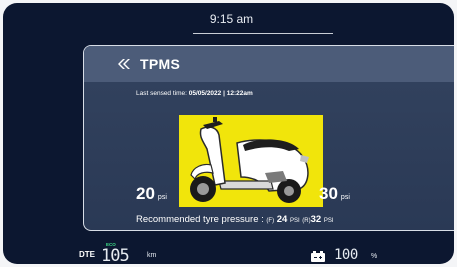 This screenshot has height=267, width=457. What do you see at coordinates (162, 197) in the screenshot?
I see `front-pressure-unit: psi` at bounding box center [162, 197].